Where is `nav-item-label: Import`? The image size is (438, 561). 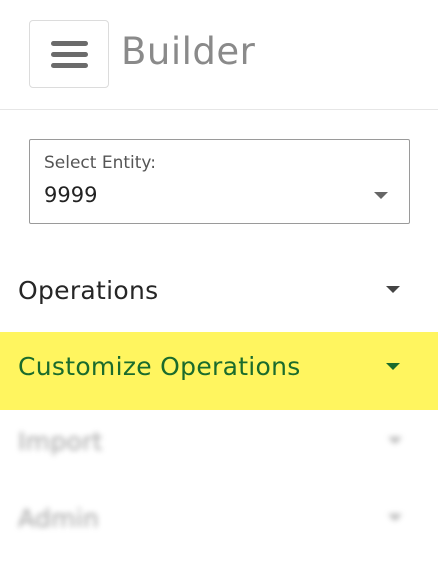 nav-item-label: Import is located at coordinates (60, 441).